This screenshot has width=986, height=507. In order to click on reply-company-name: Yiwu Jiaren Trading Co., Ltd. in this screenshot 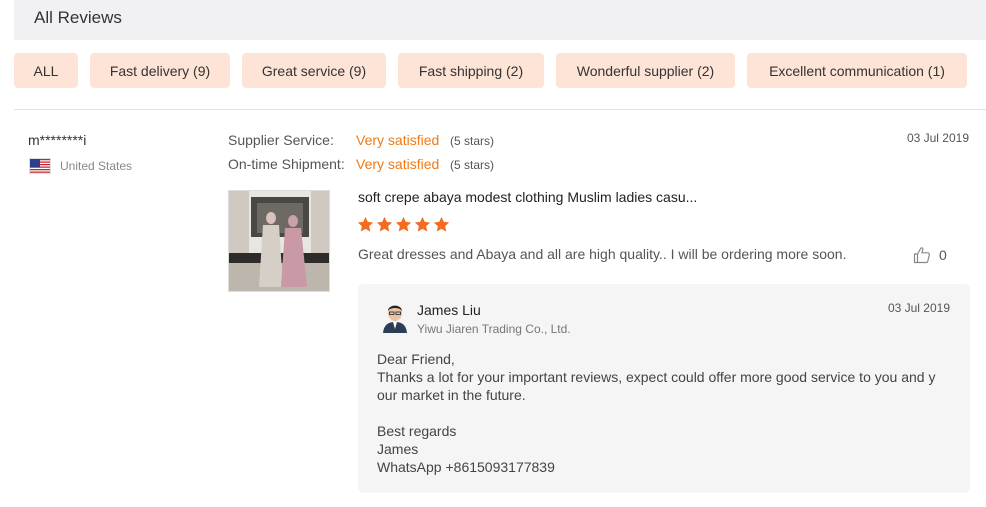, I will do `click(494, 329)`.